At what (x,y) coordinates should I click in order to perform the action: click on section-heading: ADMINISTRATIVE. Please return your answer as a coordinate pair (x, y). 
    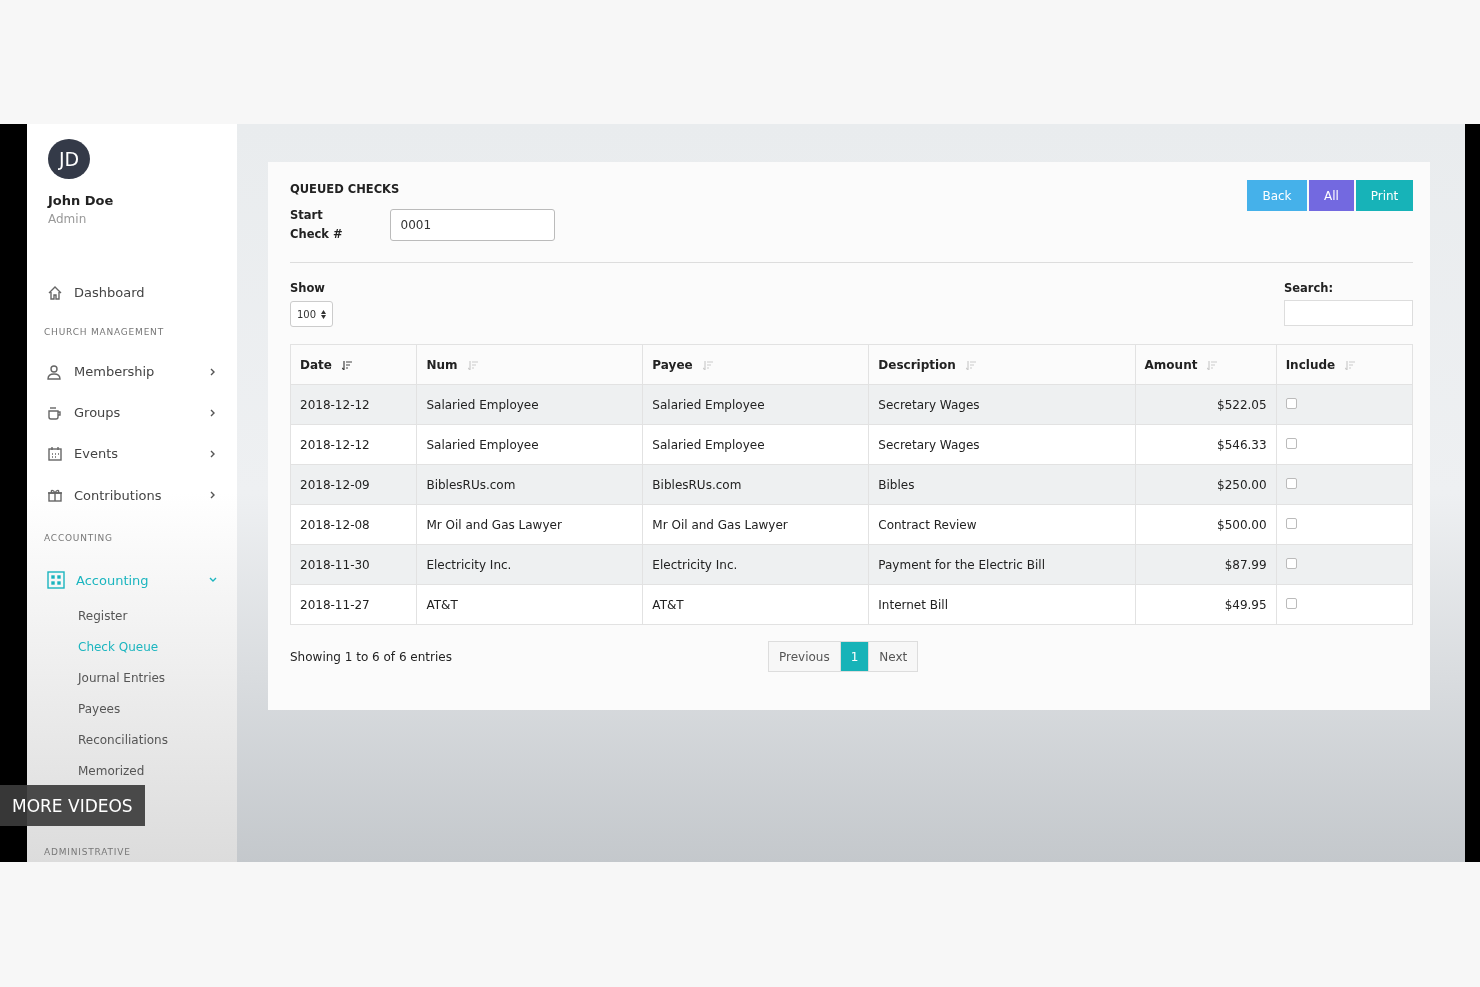
    Looking at the image, I should click on (87, 853).